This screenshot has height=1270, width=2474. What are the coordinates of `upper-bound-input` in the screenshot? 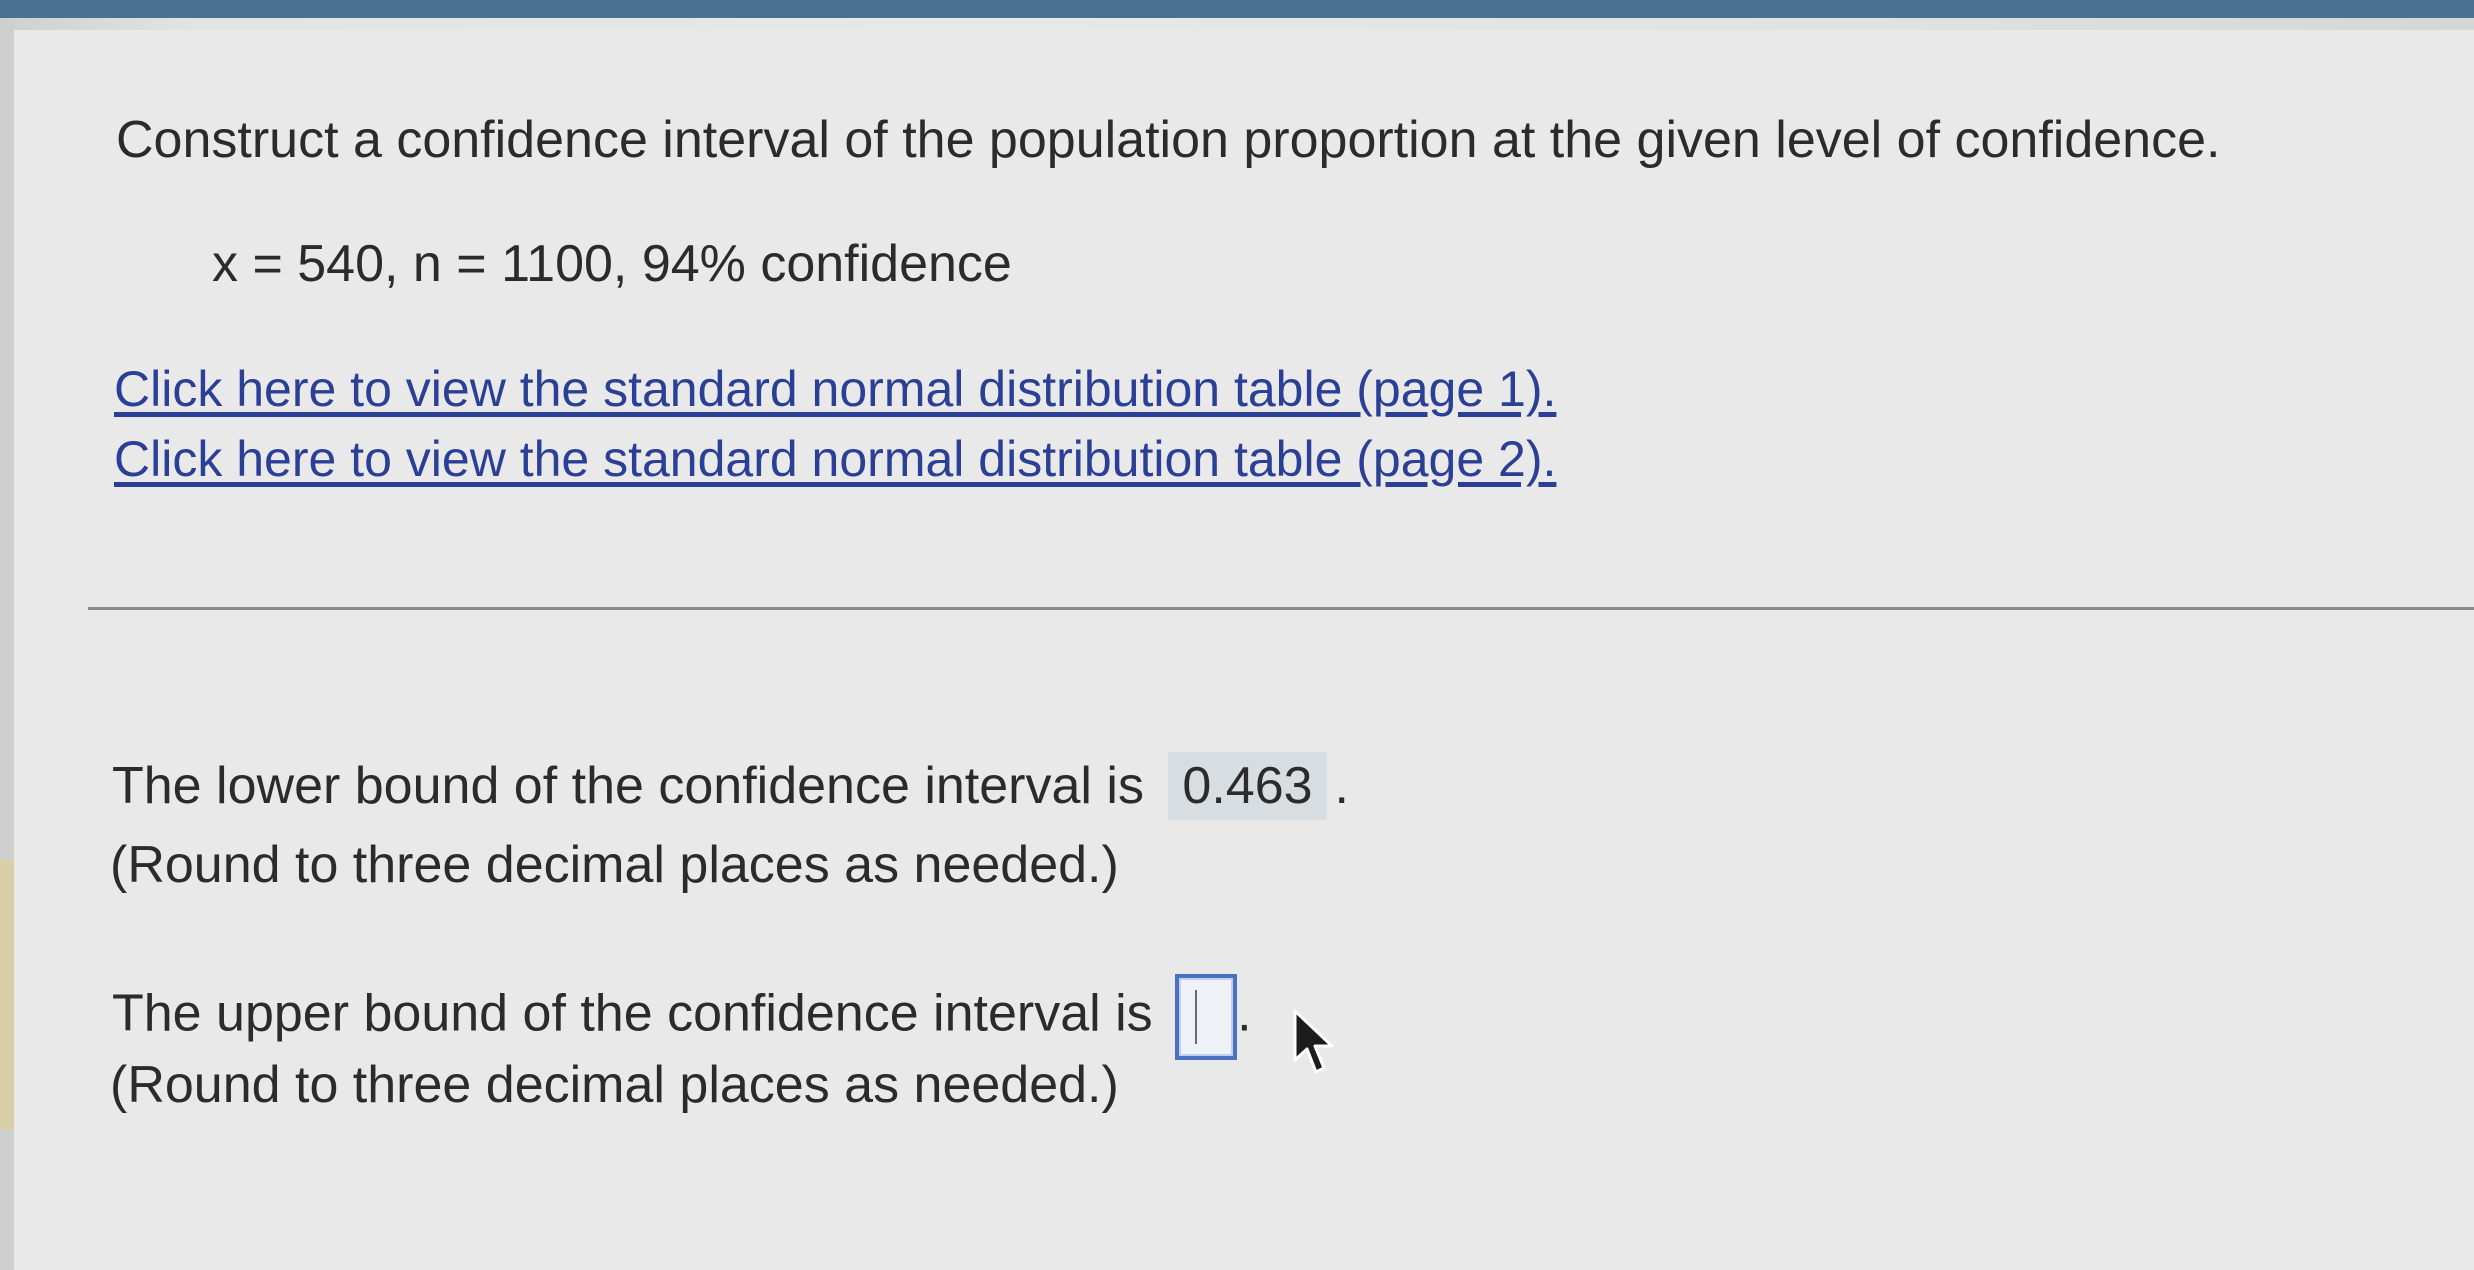 It's located at (1206, 1017).